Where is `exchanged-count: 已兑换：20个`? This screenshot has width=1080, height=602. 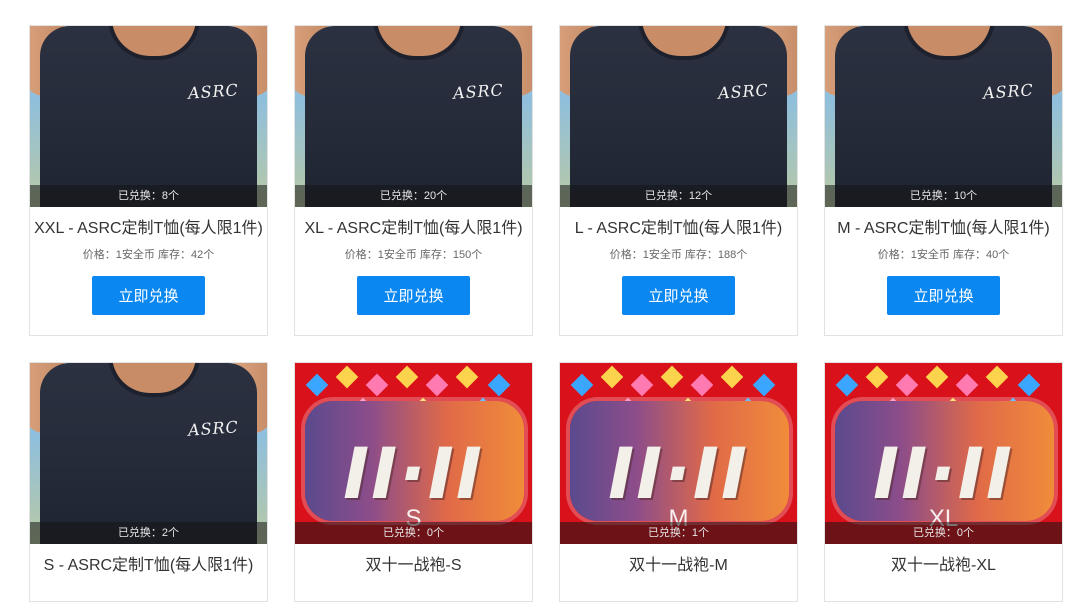
exchanged-count: 已兑换：20个 is located at coordinates (413, 196).